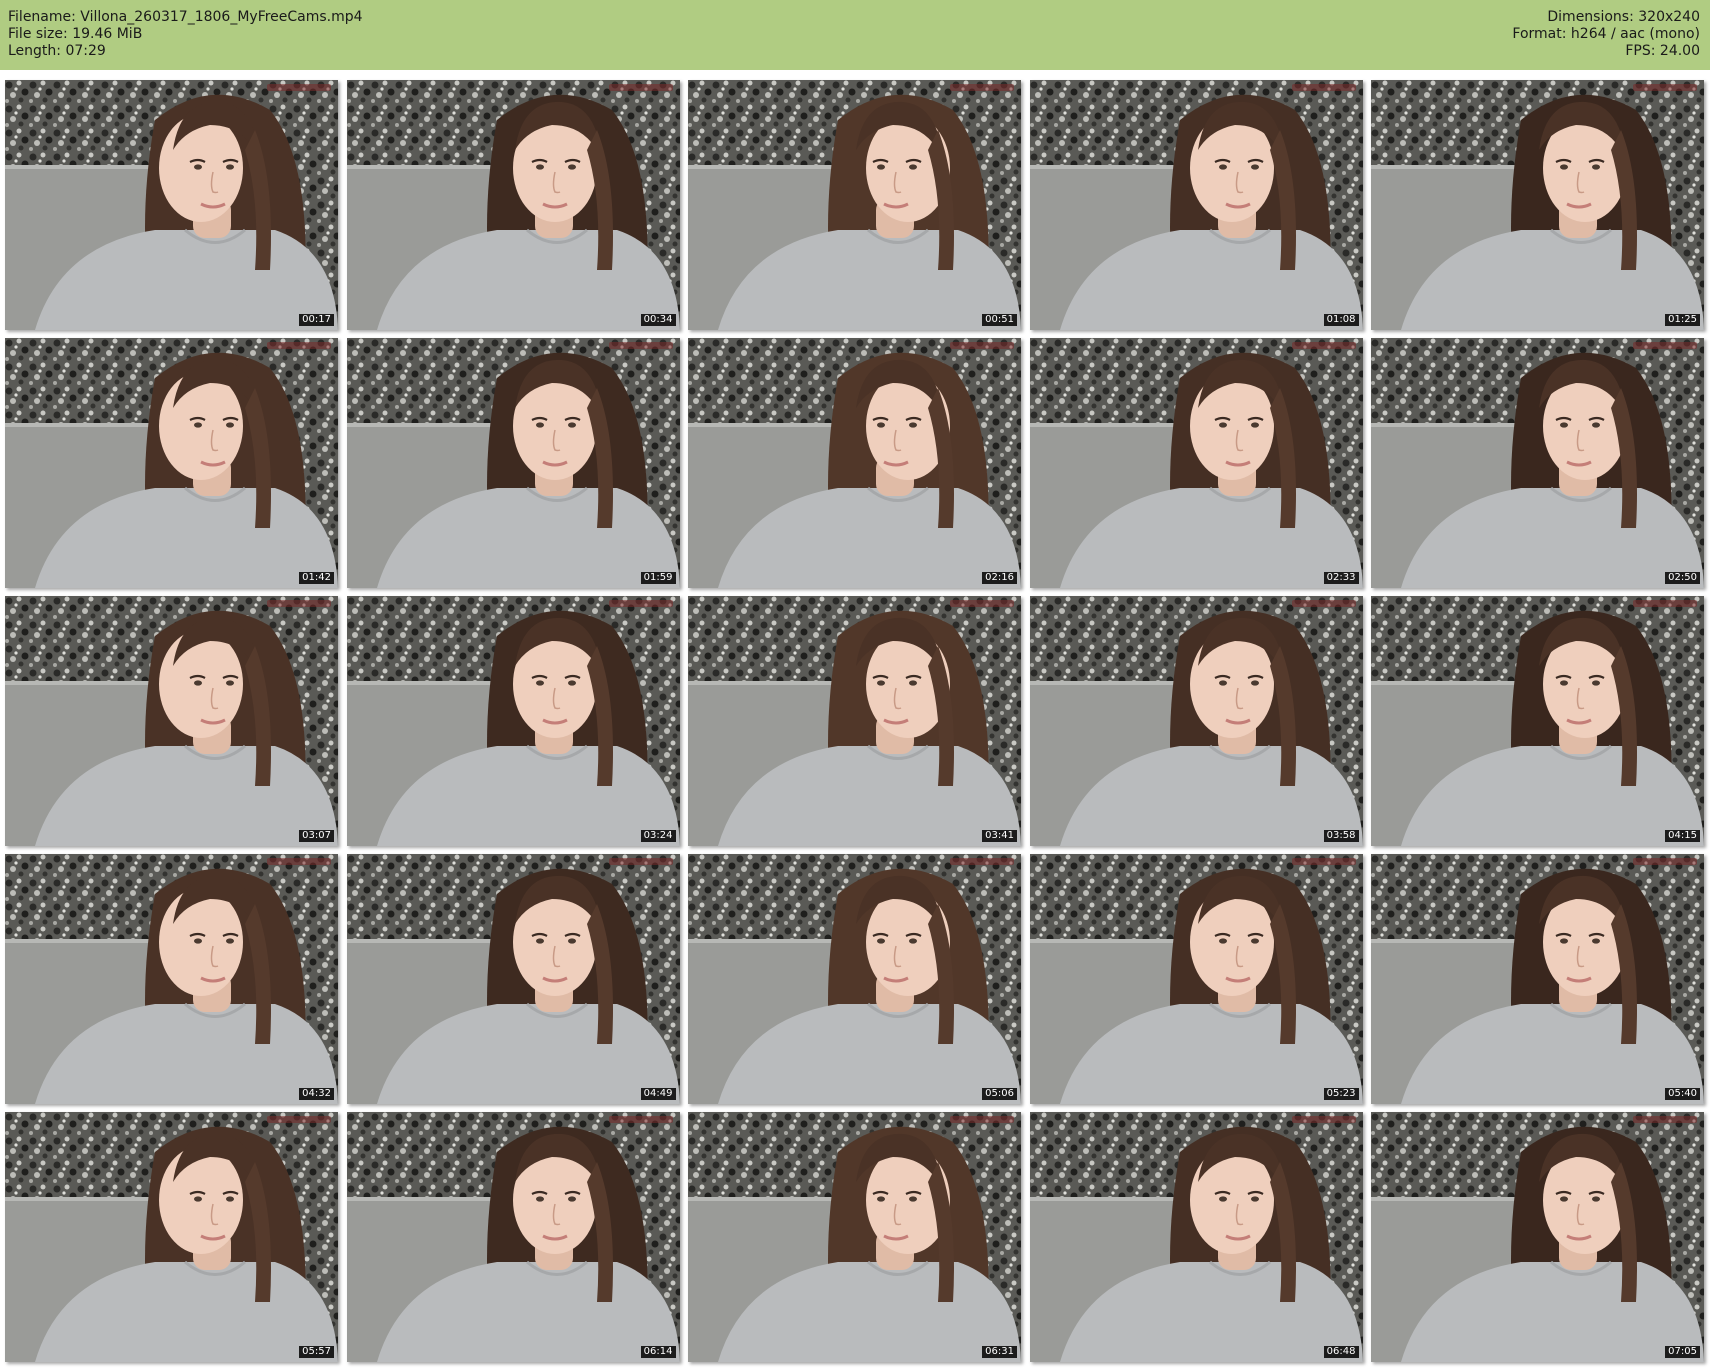 The height and width of the screenshot is (1370, 1710). What do you see at coordinates (1623, 17) in the screenshot?
I see `dimensions-label: Dimensions: 320x240` at bounding box center [1623, 17].